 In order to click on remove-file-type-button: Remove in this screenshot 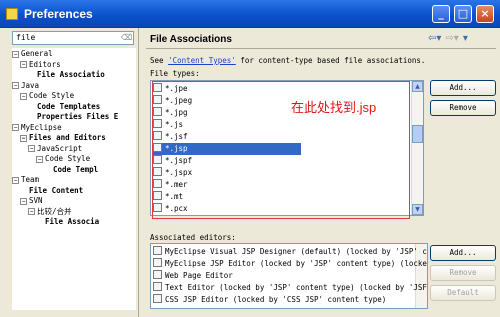, I will do `click(463, 108)`.